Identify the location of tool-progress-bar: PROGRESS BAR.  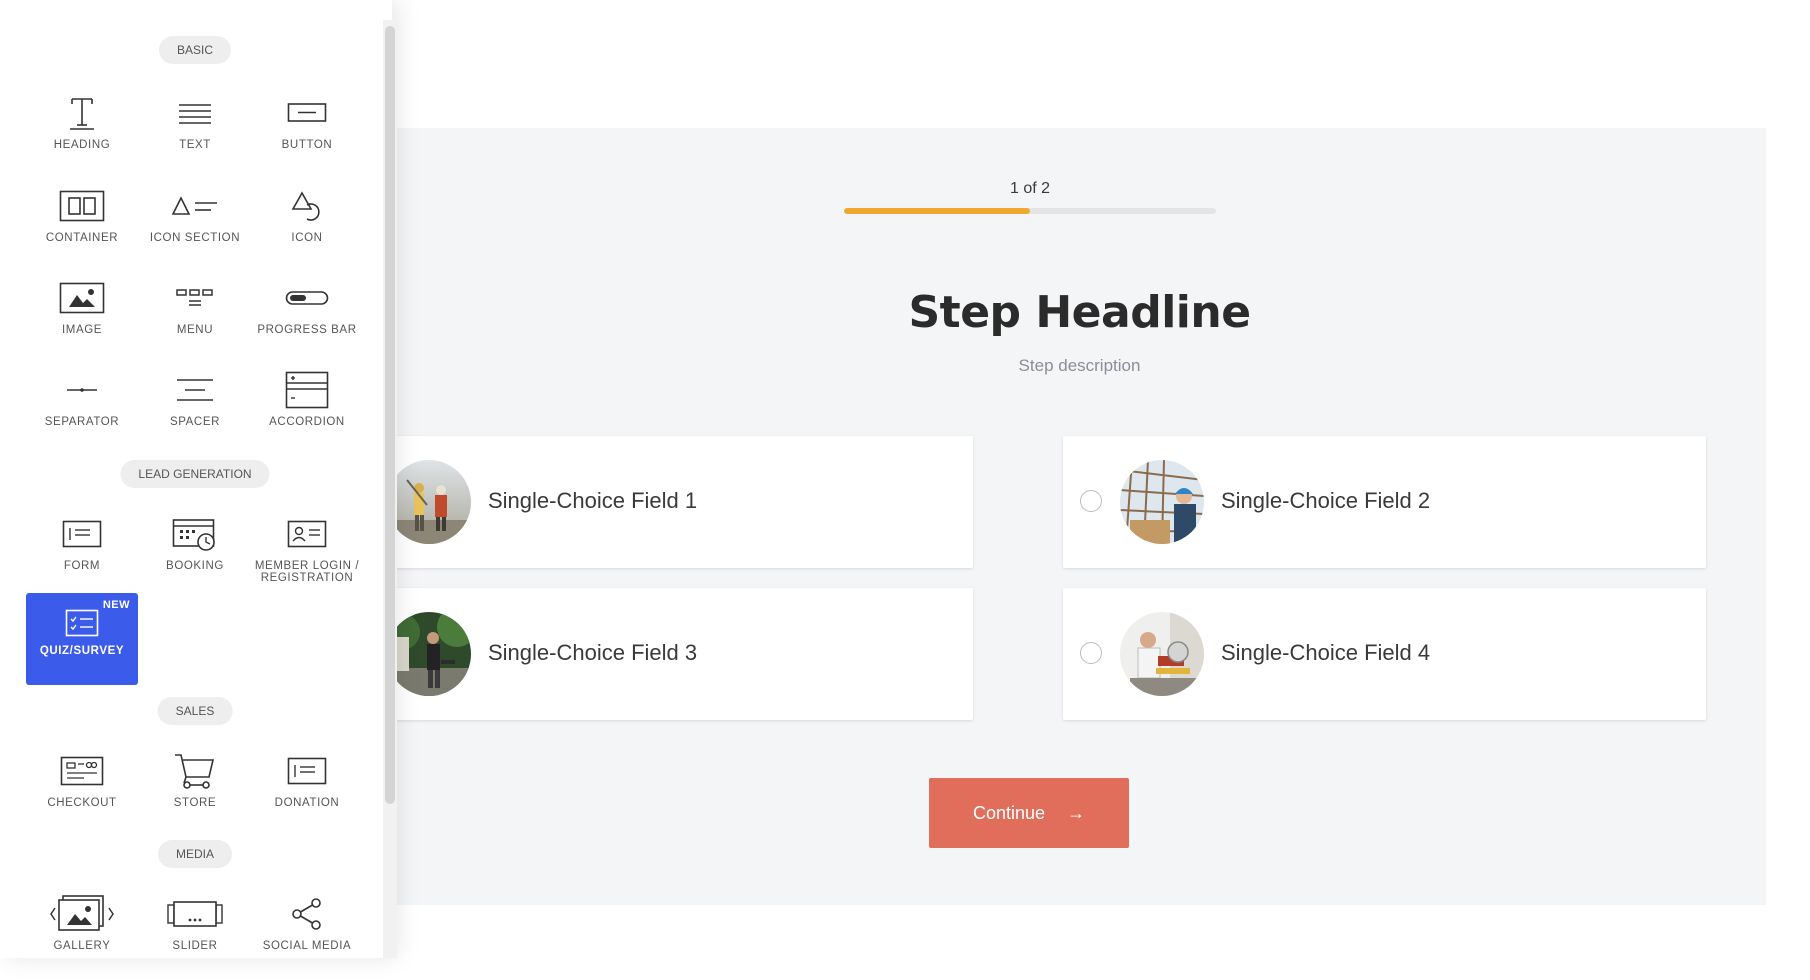
(307, 318).